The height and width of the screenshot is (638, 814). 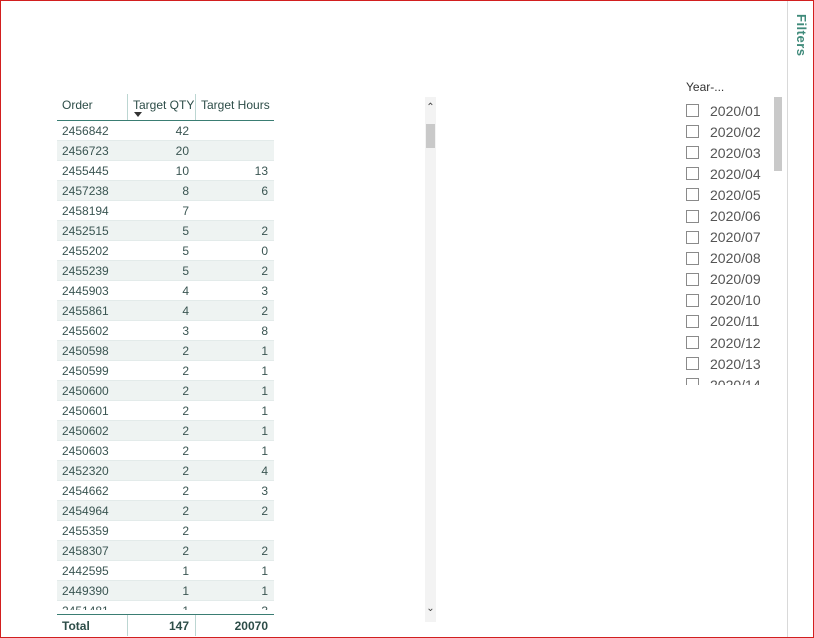 I want to click on column-header-target-qty: Target QTY, so click(x=161, y=107).